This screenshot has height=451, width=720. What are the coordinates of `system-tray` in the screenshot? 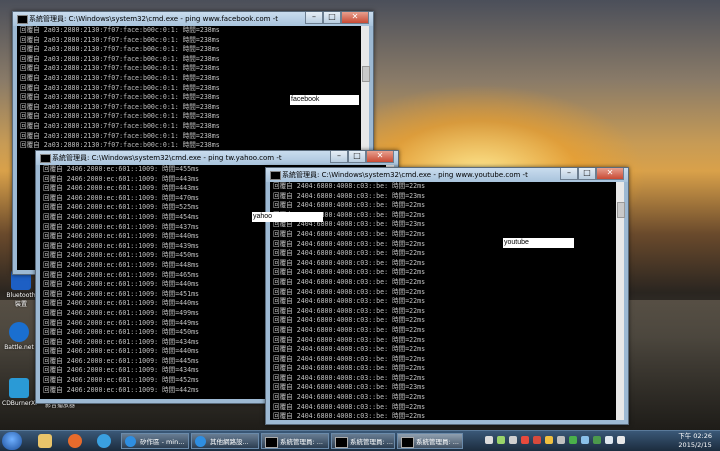 It's located at (555, 441).